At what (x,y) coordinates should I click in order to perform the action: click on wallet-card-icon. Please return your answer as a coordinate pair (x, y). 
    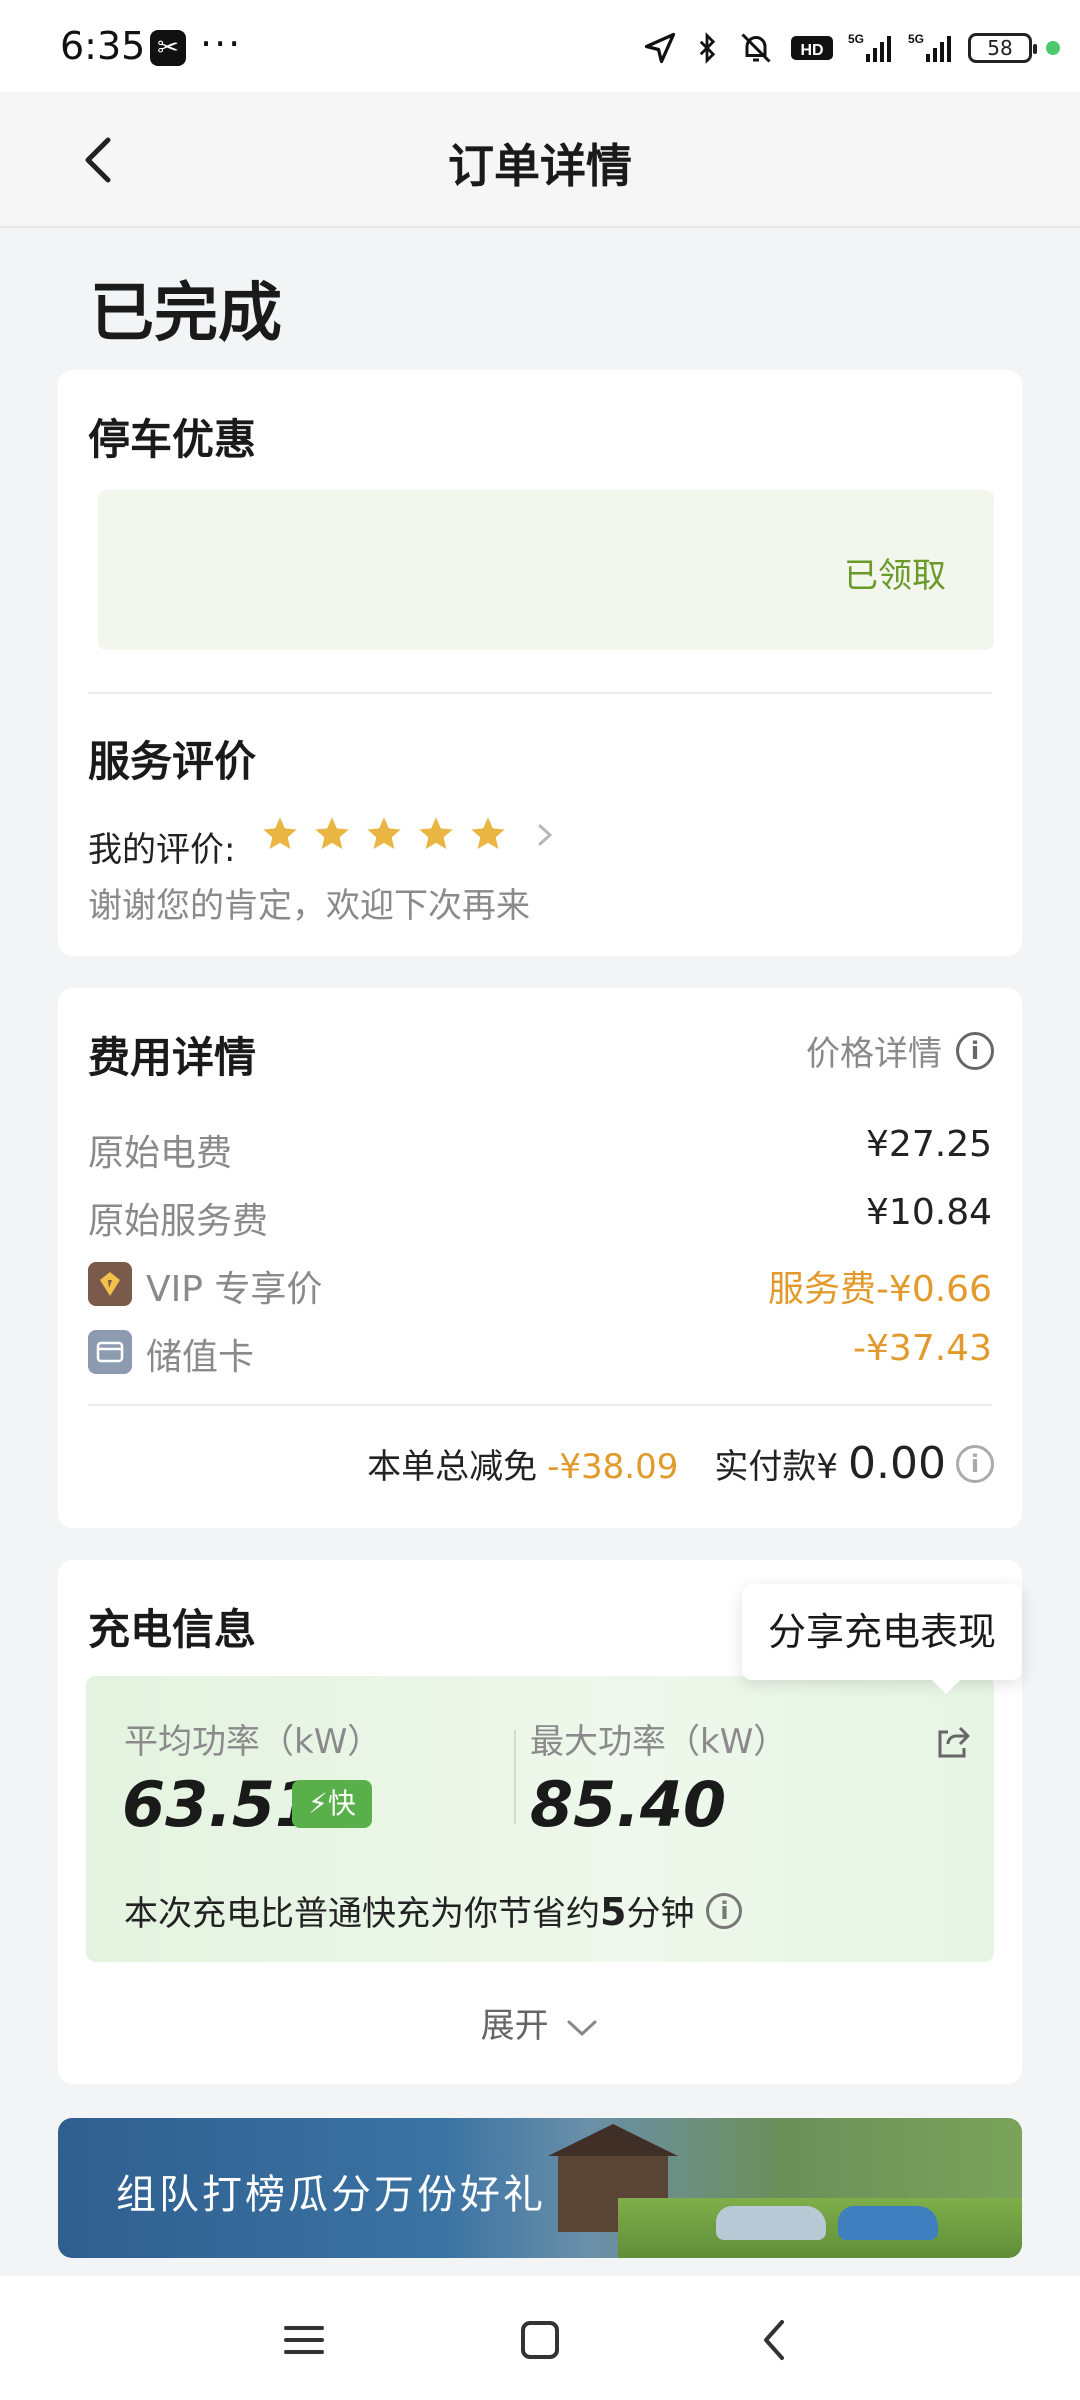
    Looking at the image, I should click on (110, 1352).